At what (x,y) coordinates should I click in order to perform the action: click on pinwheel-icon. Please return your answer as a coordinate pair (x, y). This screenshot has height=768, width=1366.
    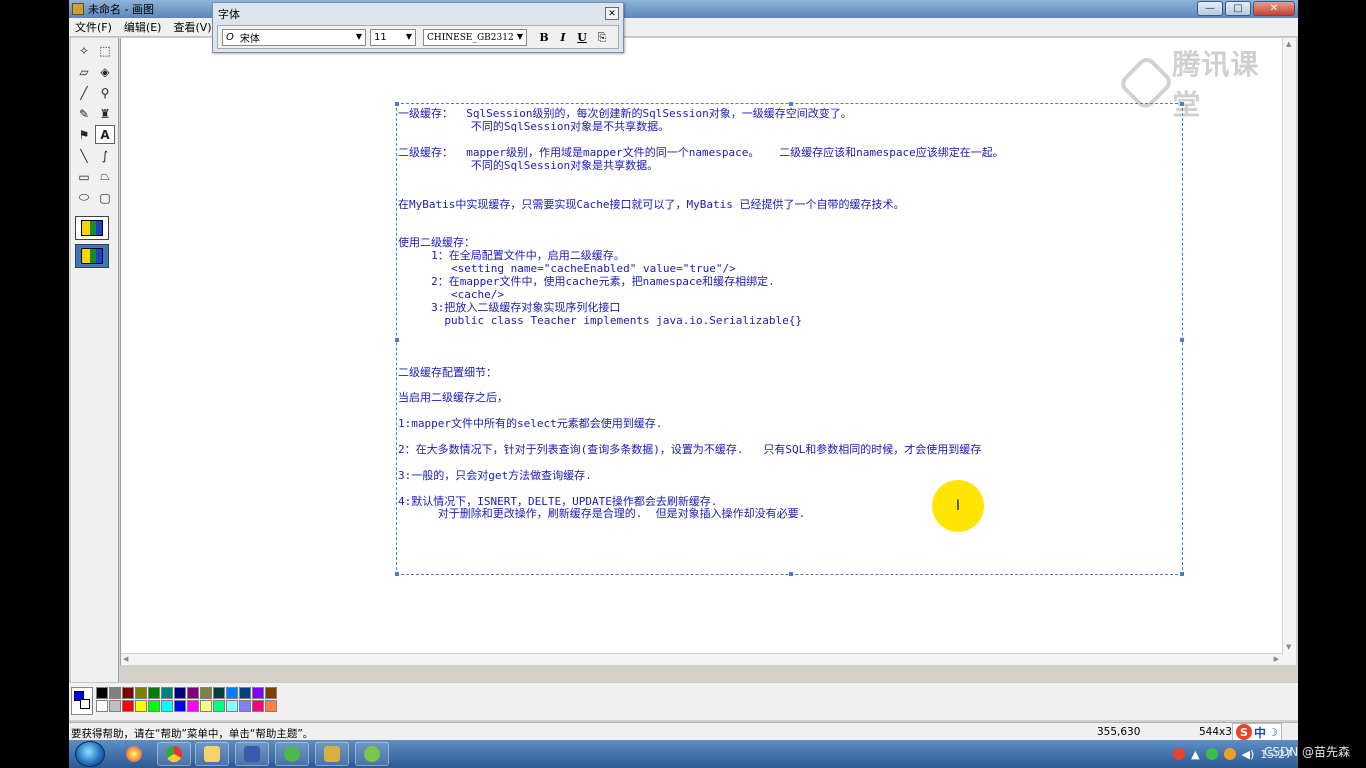
    Looking at the image, I should click on (134, 754).